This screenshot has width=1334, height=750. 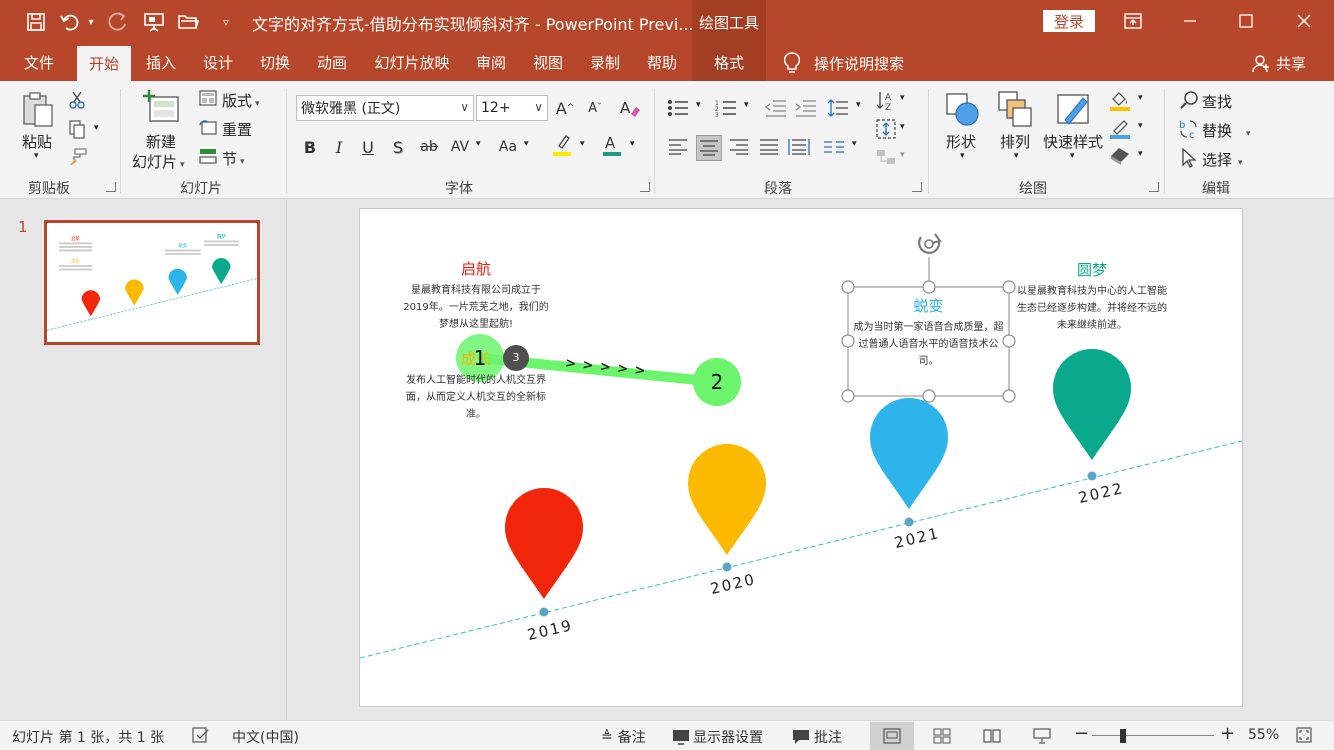 I want to click on underline-icon: U, so click(x=368, y=147).